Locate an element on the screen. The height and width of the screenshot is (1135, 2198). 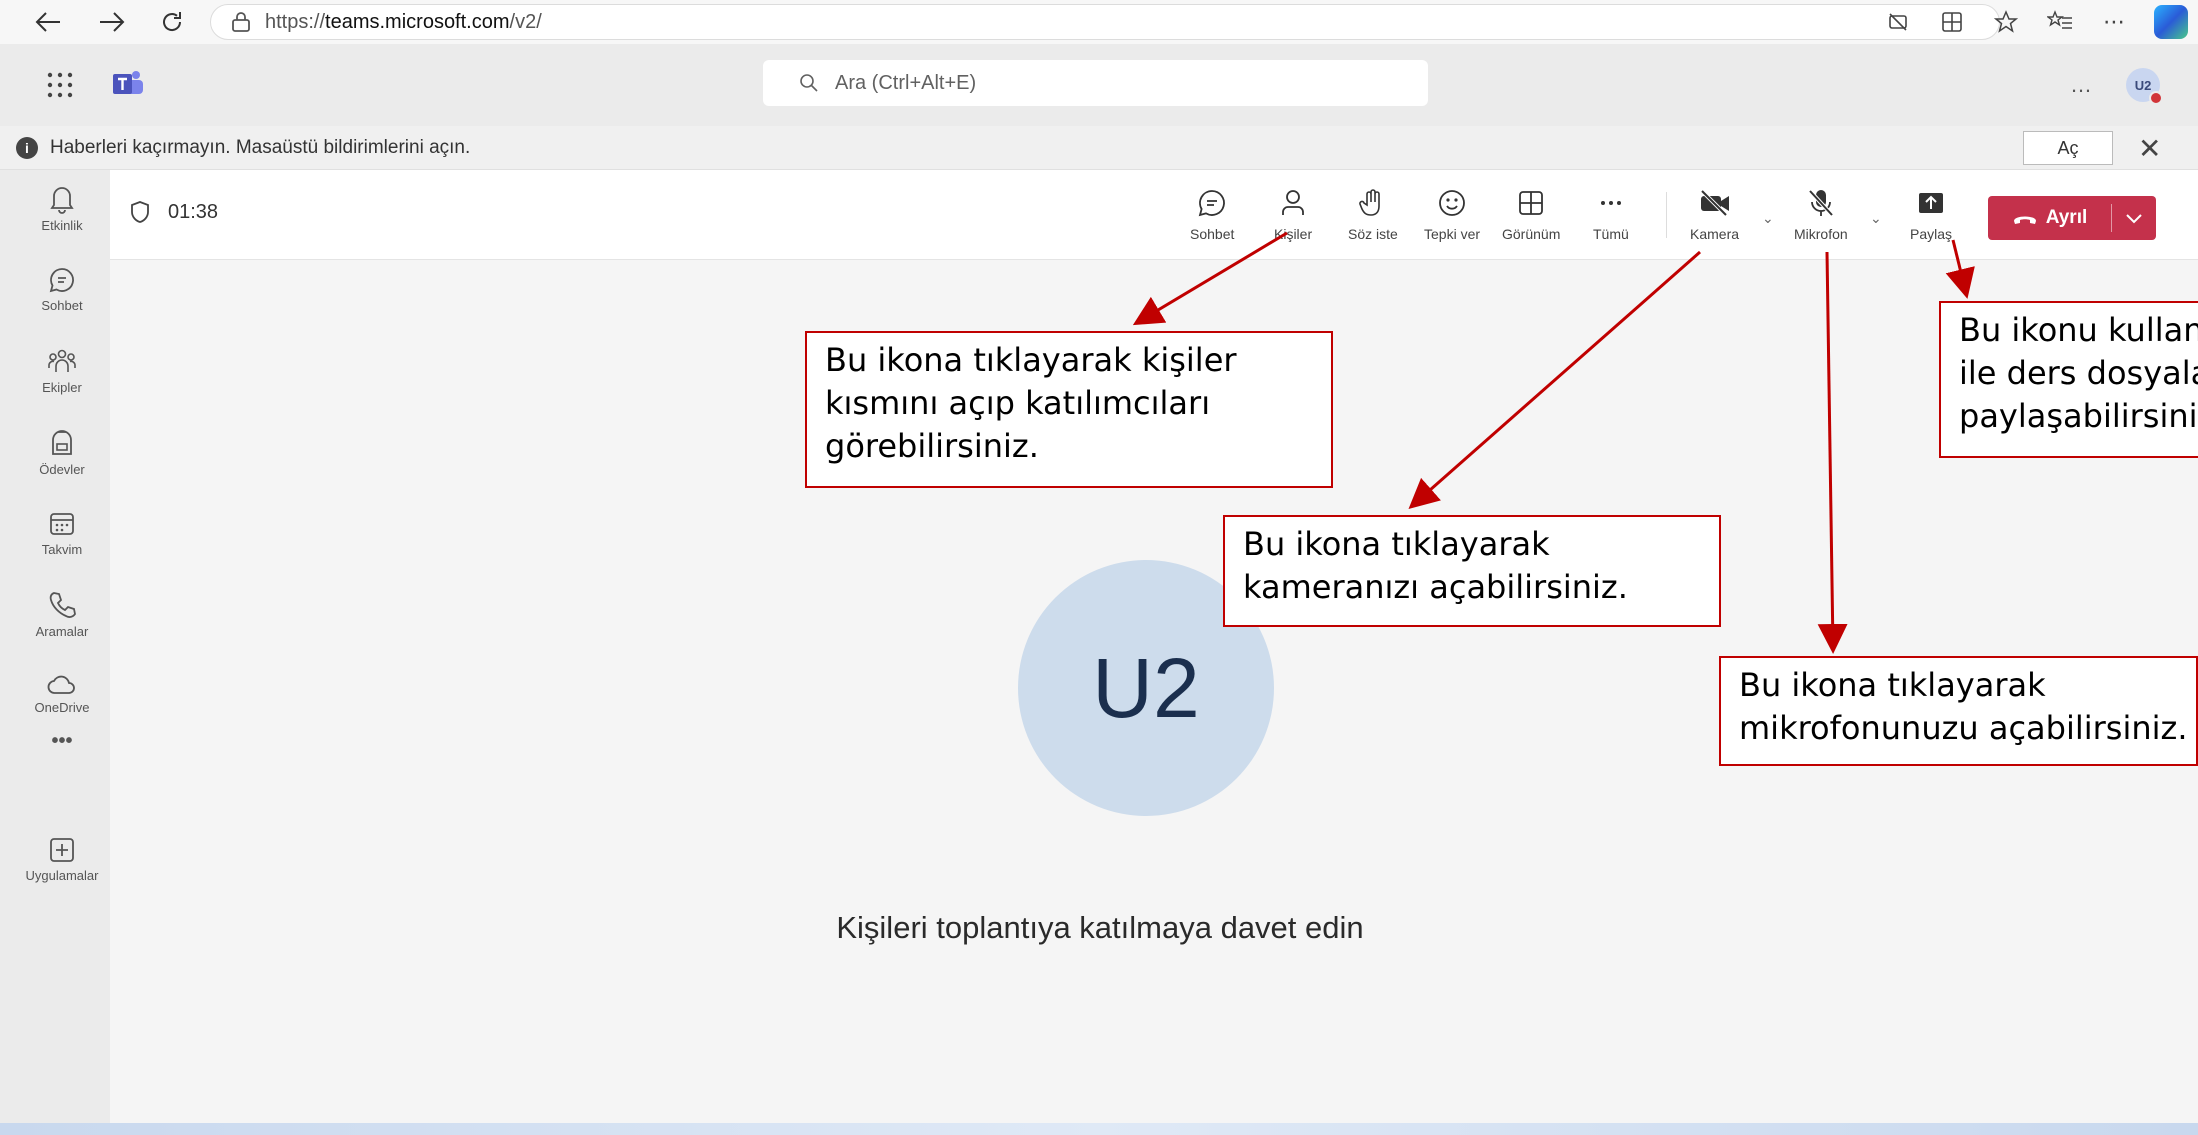
microphone-button: Mikrofon is located at coordinates (1821, 215).